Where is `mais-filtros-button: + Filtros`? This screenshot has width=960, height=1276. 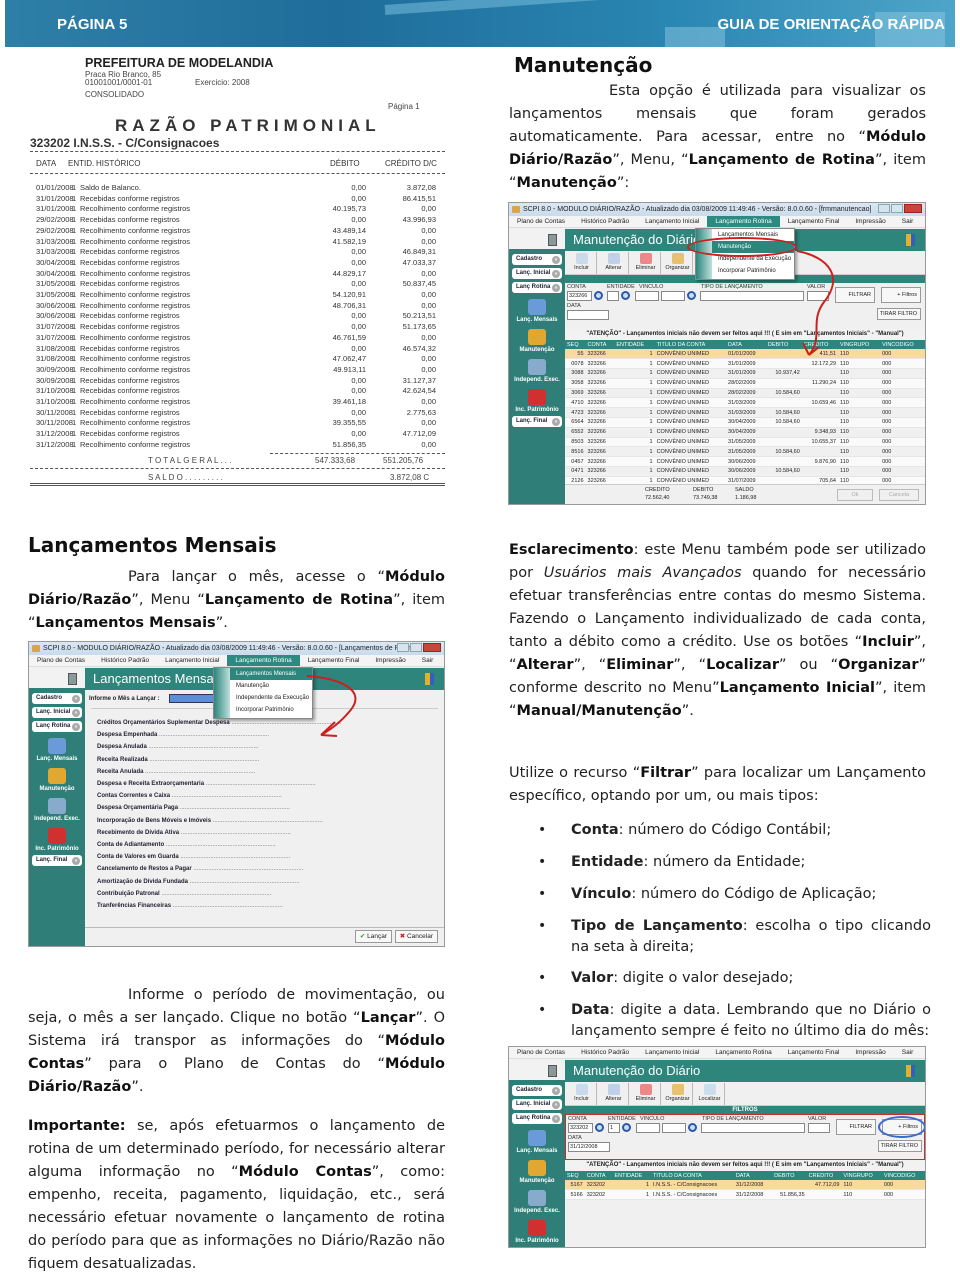 mais-filtros-button: + Filtros is located at coordinates (901, 295).